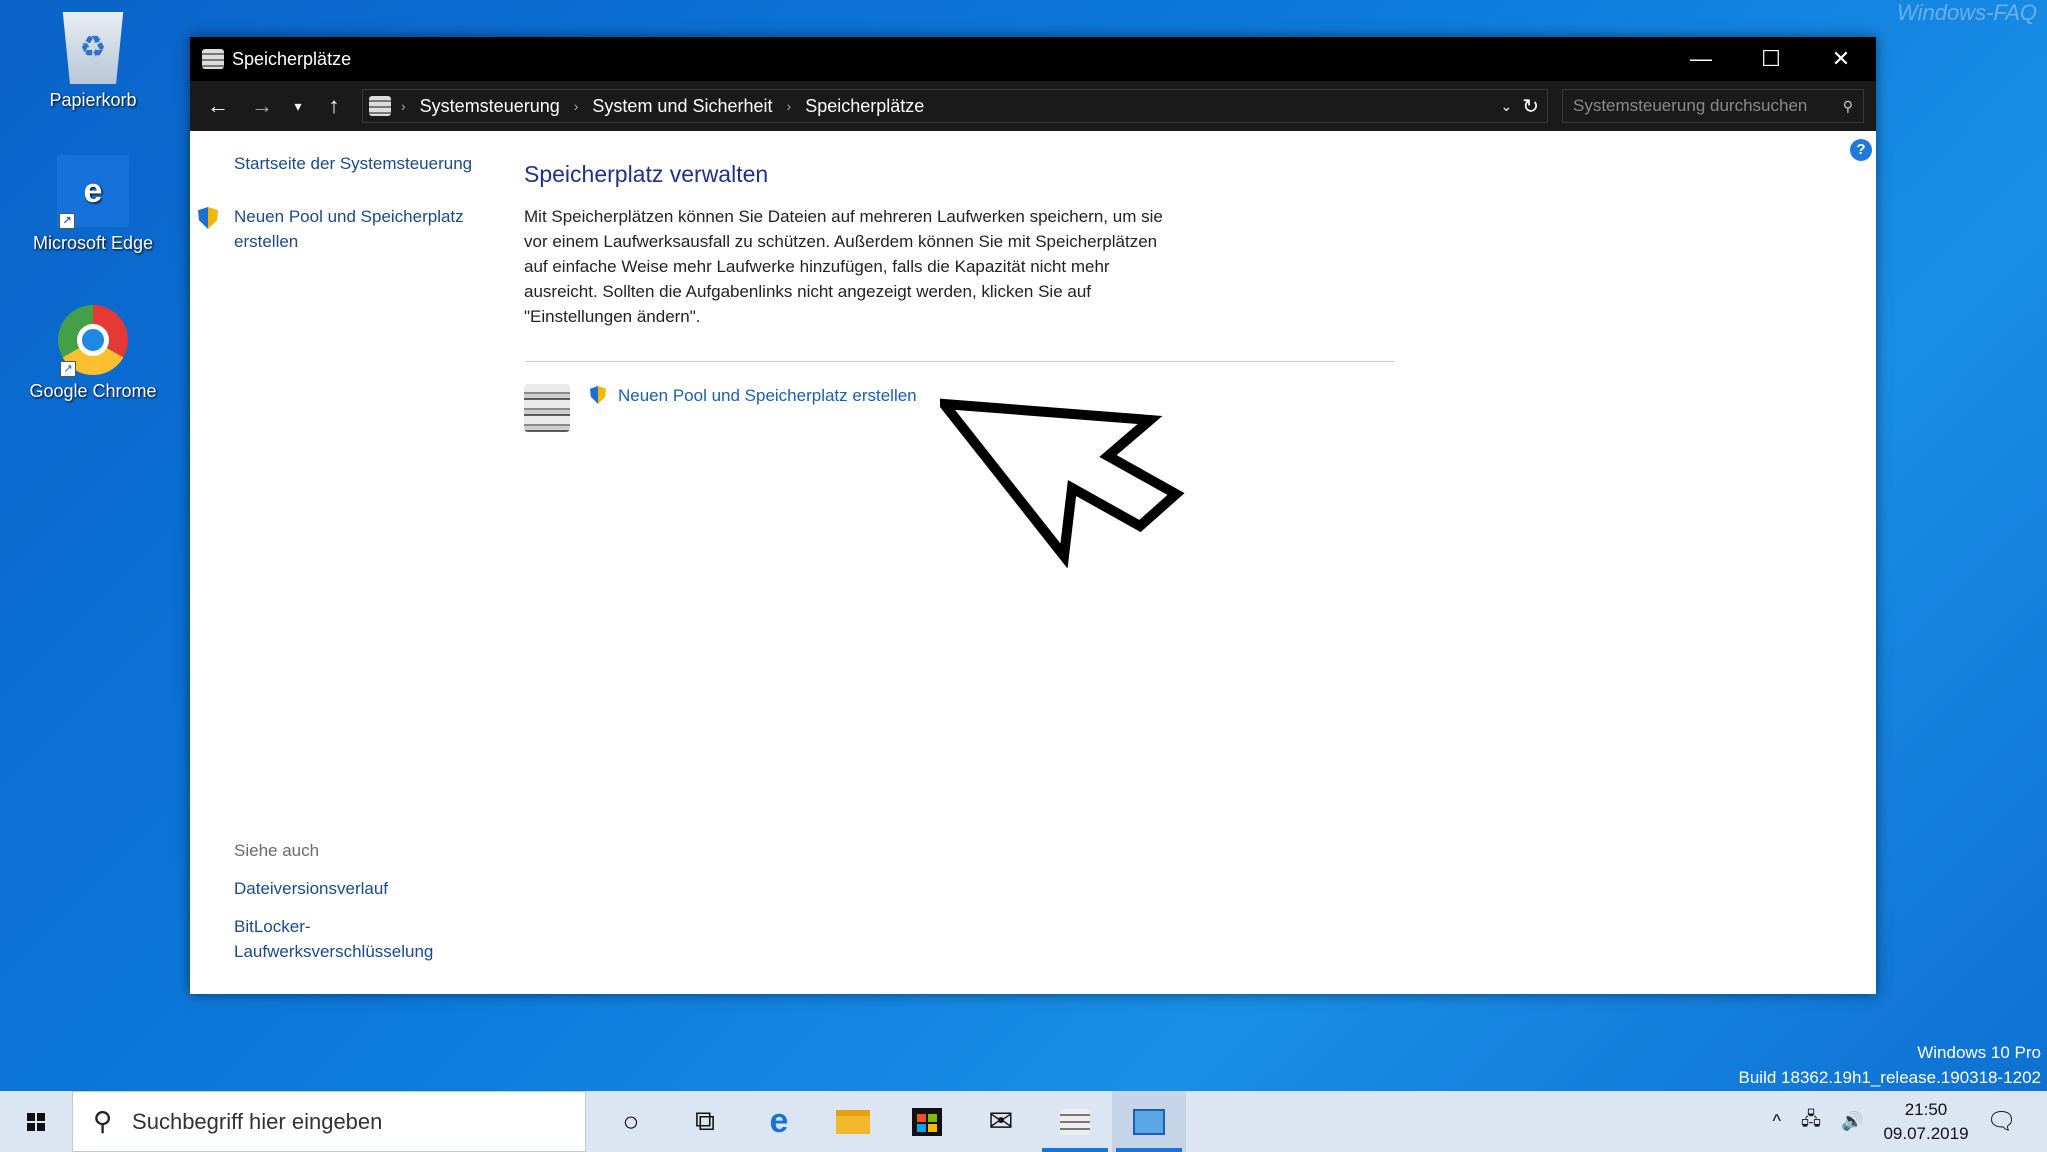 This screenshot has height=1152, width=2047. What do you see at coordinates (334, 106) in the screenshot?
I see `up-arrow-icon: ↑` at bounding box center [334, 106].